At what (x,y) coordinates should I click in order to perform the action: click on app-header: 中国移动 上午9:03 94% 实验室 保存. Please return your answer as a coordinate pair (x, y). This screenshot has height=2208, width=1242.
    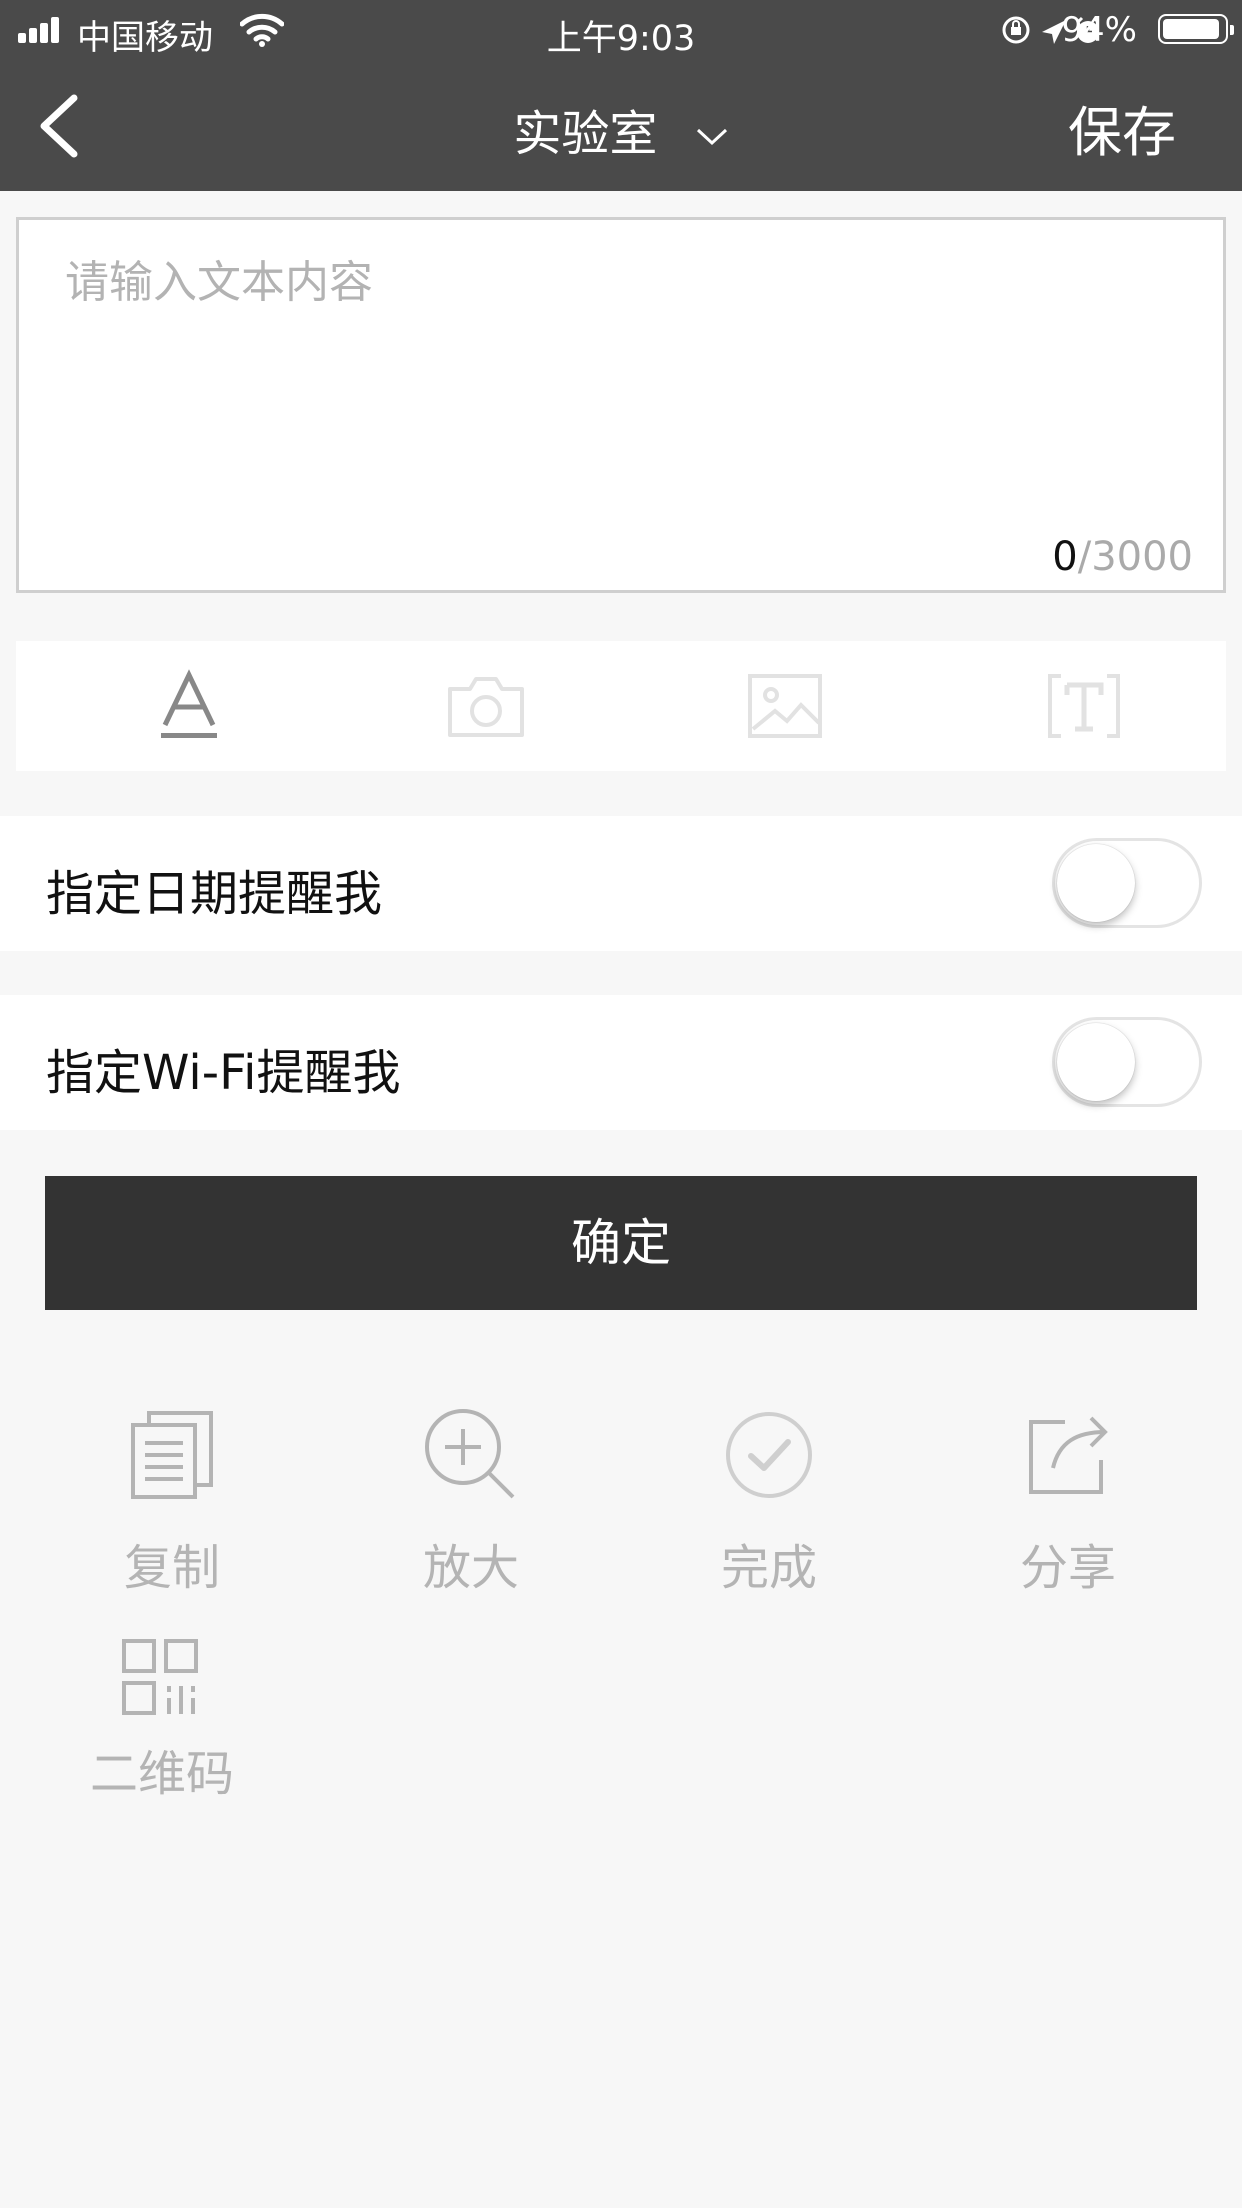
    Looking at the image, I should click on (621, 95).